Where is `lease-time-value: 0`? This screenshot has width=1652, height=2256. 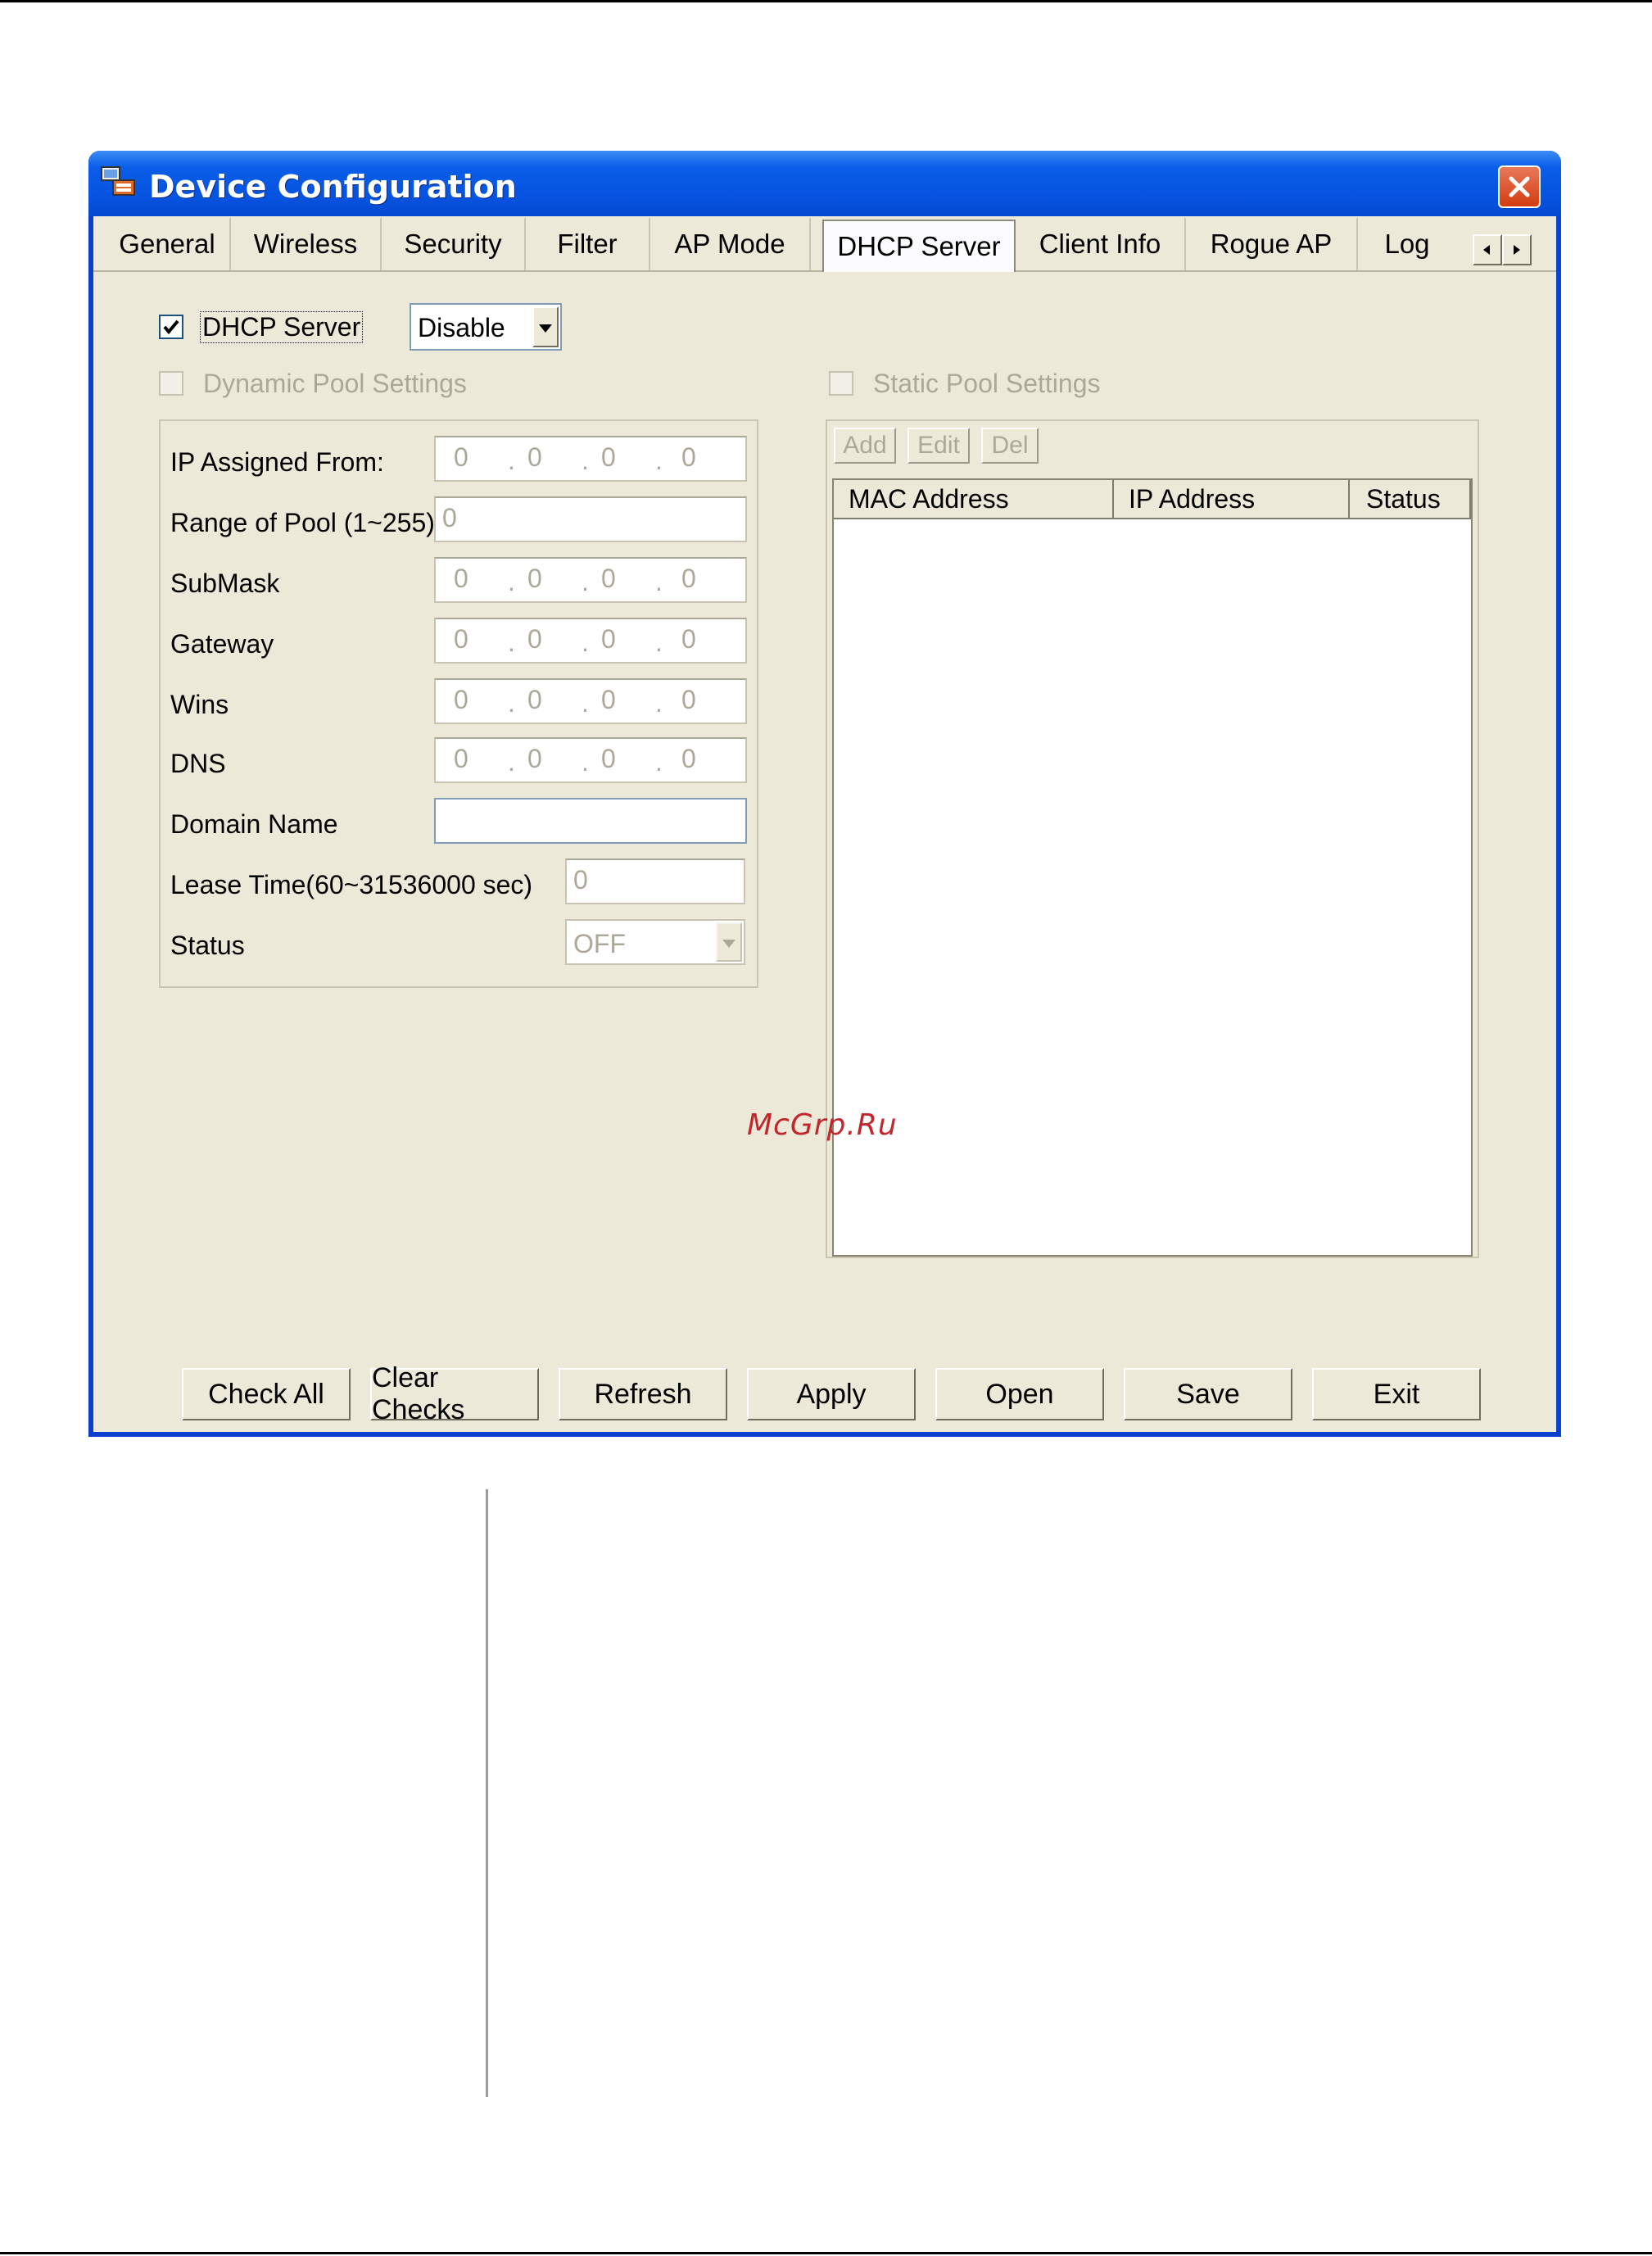 lease-time-value: 0 is located at coordinates (580, 880).